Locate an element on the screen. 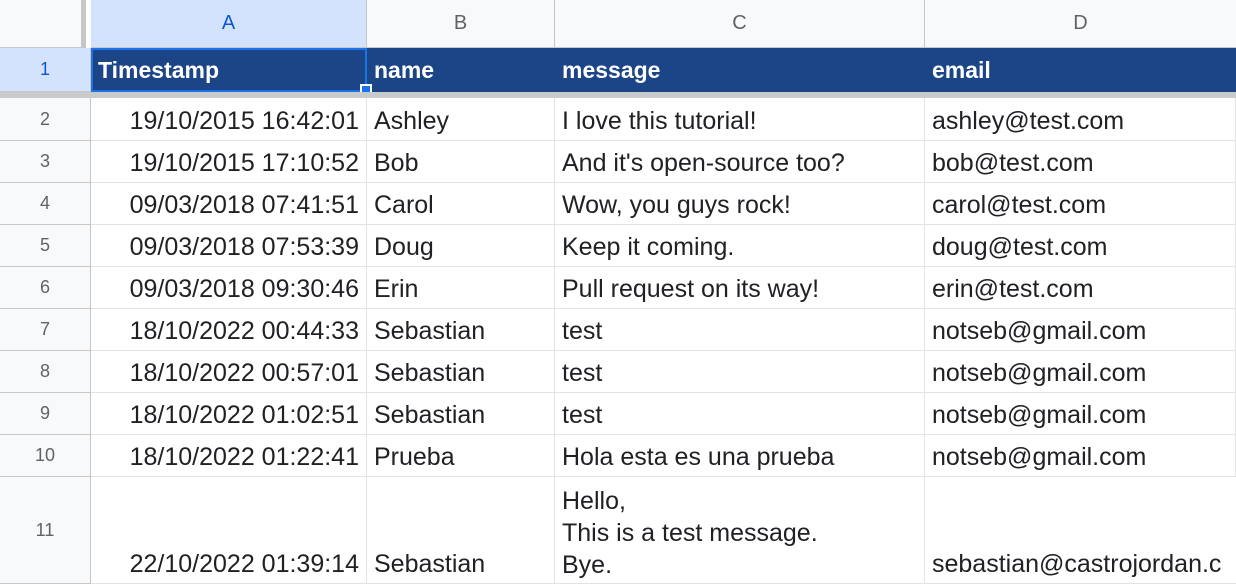 This screenshot has height=584, width=1236. row-header-2: 2 is located at coordinates (45, 119).